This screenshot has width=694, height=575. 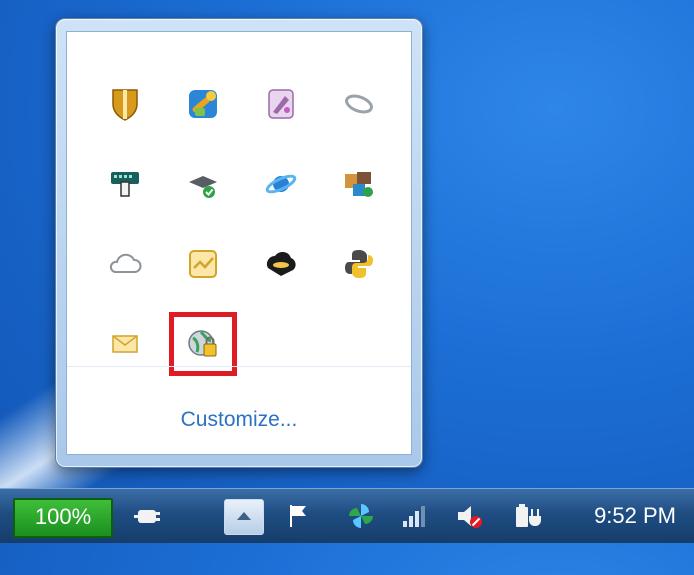 What do you see at coordinates (359, 264) in the screenshot?
I see `python-icon` at bounding box center [359, 264].